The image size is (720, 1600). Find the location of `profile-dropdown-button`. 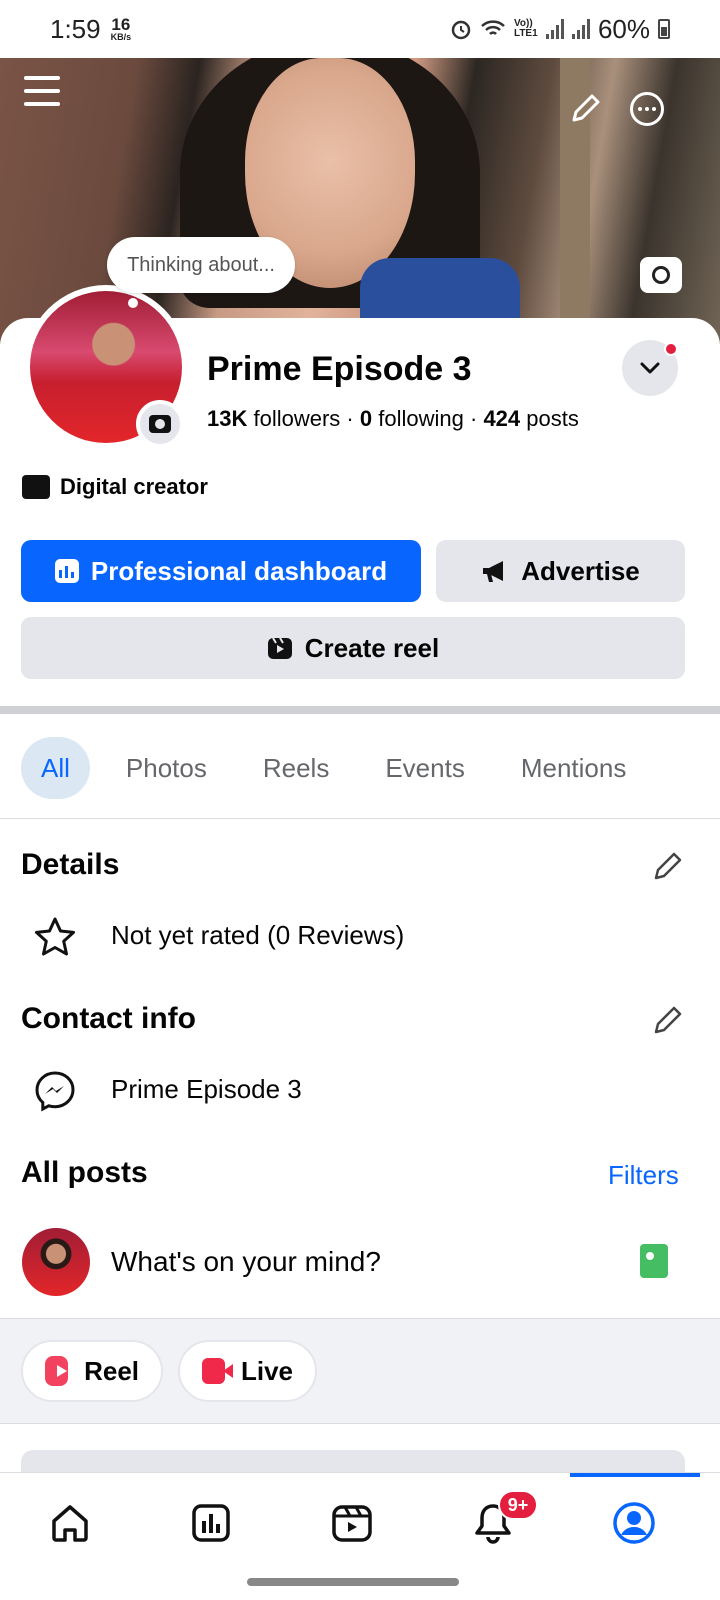

profile-dropdown-button is located at coordinates (650, 368).